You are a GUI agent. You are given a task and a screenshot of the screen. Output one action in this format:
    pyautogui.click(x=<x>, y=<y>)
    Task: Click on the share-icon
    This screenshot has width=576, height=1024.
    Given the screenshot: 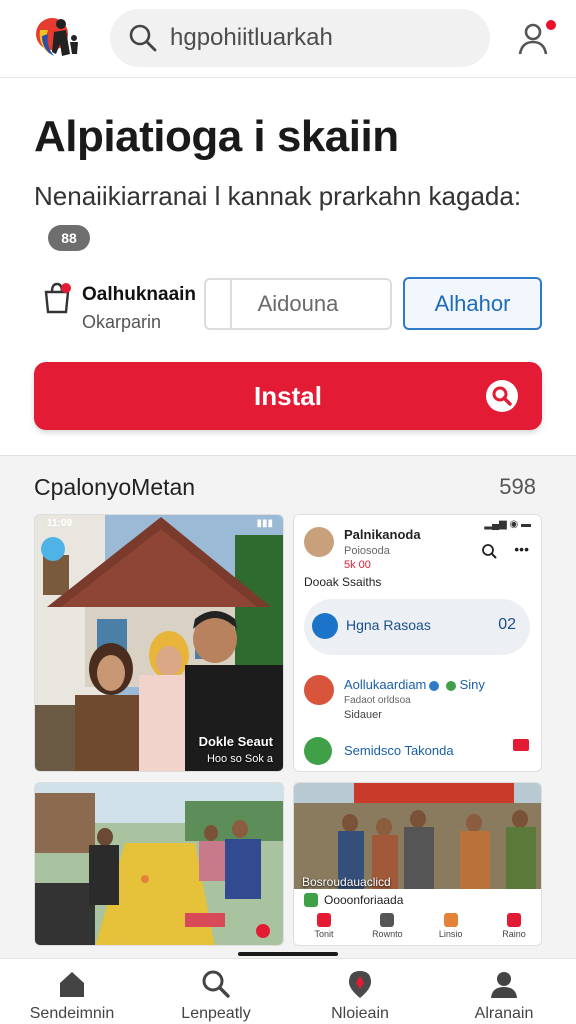 What is the action you would take?
    pyautogui.click(x=450, y=920)
    